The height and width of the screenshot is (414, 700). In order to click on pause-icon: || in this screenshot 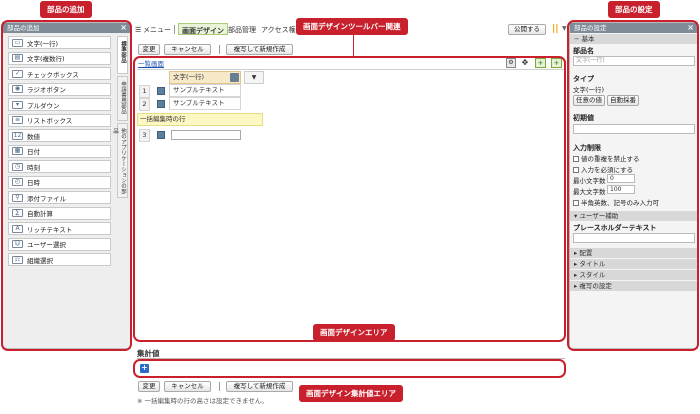, I will do `click(555, 29)`.